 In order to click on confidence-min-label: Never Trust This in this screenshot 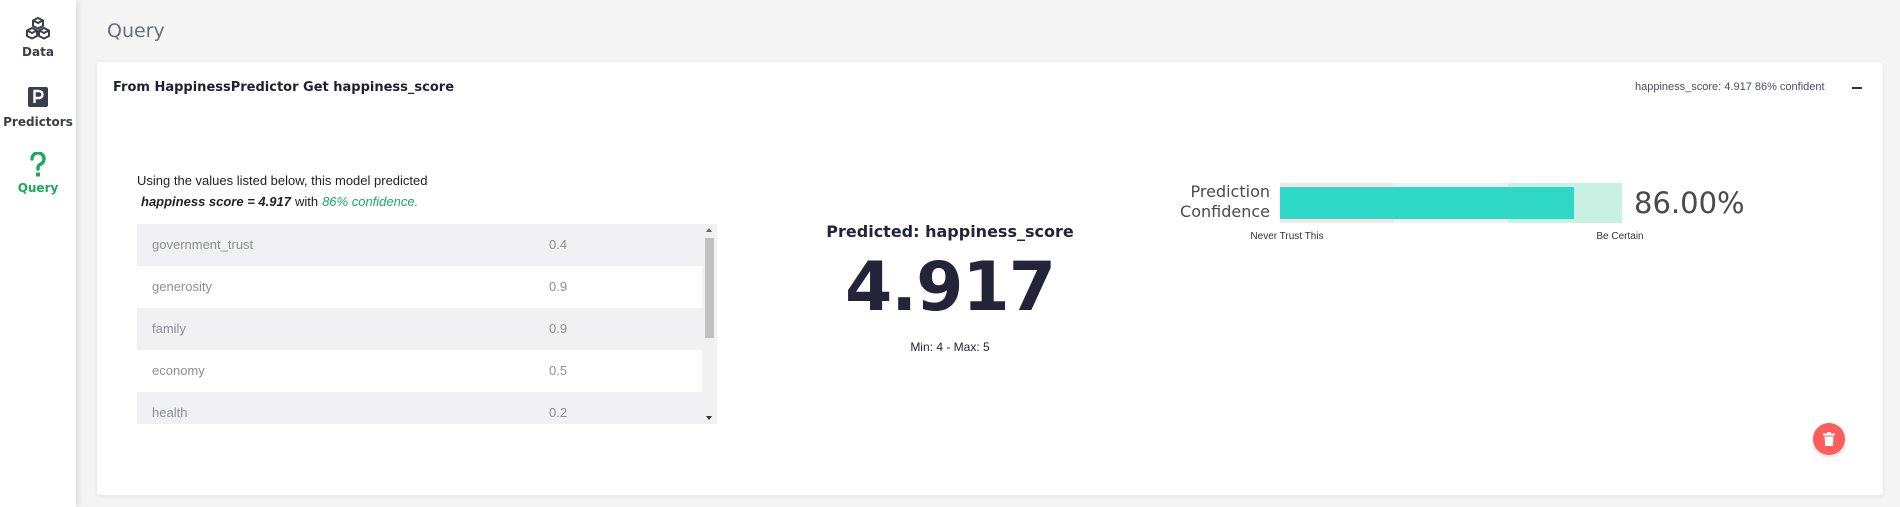, I will do `click(1287, 236)`.